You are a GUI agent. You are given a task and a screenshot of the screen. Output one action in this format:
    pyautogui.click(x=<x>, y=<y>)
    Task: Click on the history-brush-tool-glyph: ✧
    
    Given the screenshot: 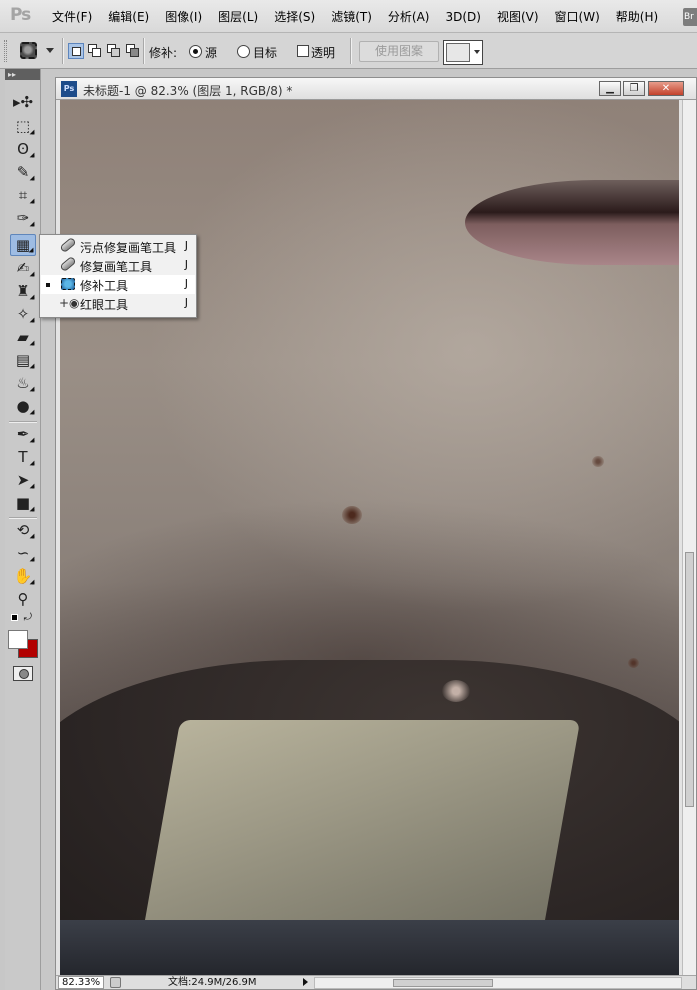 What is the action you would take?
    pyautogui.click(x=23, y=314)
    